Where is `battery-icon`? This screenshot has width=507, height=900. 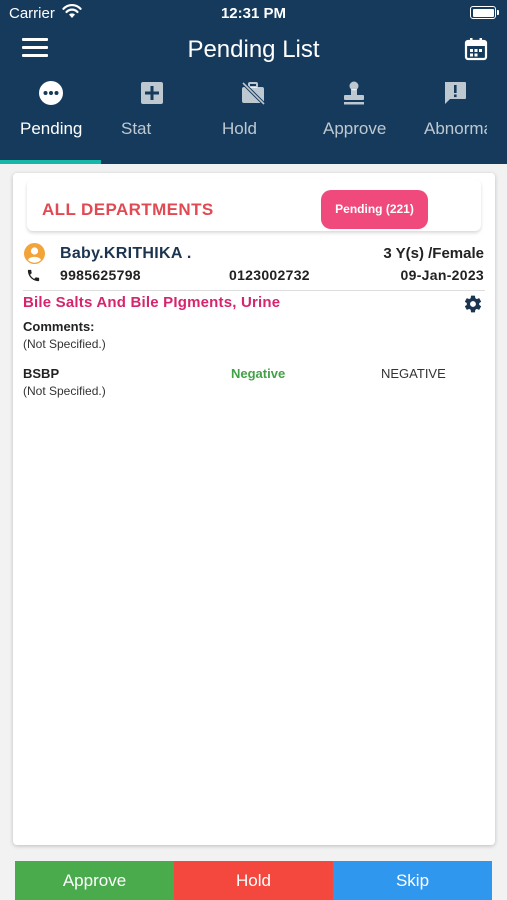
battery-icon is located at coordinates (484, 12).